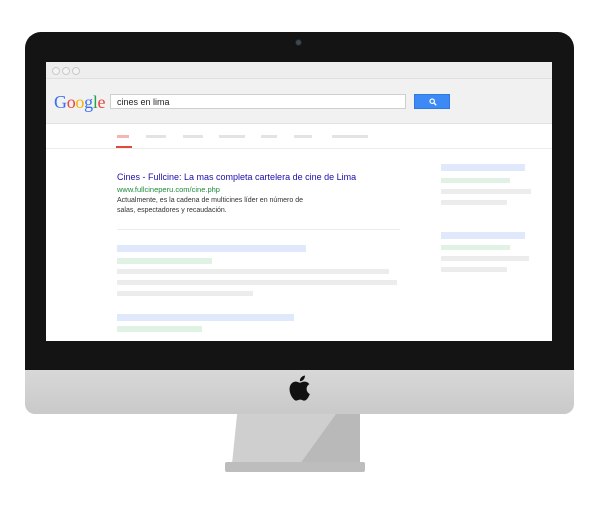 This screenshot has height=514, width=600. What do you see at coordinates (299, 388) in the screenshot?
I see `apple-logo-icon` at bounding box center [299, 388].